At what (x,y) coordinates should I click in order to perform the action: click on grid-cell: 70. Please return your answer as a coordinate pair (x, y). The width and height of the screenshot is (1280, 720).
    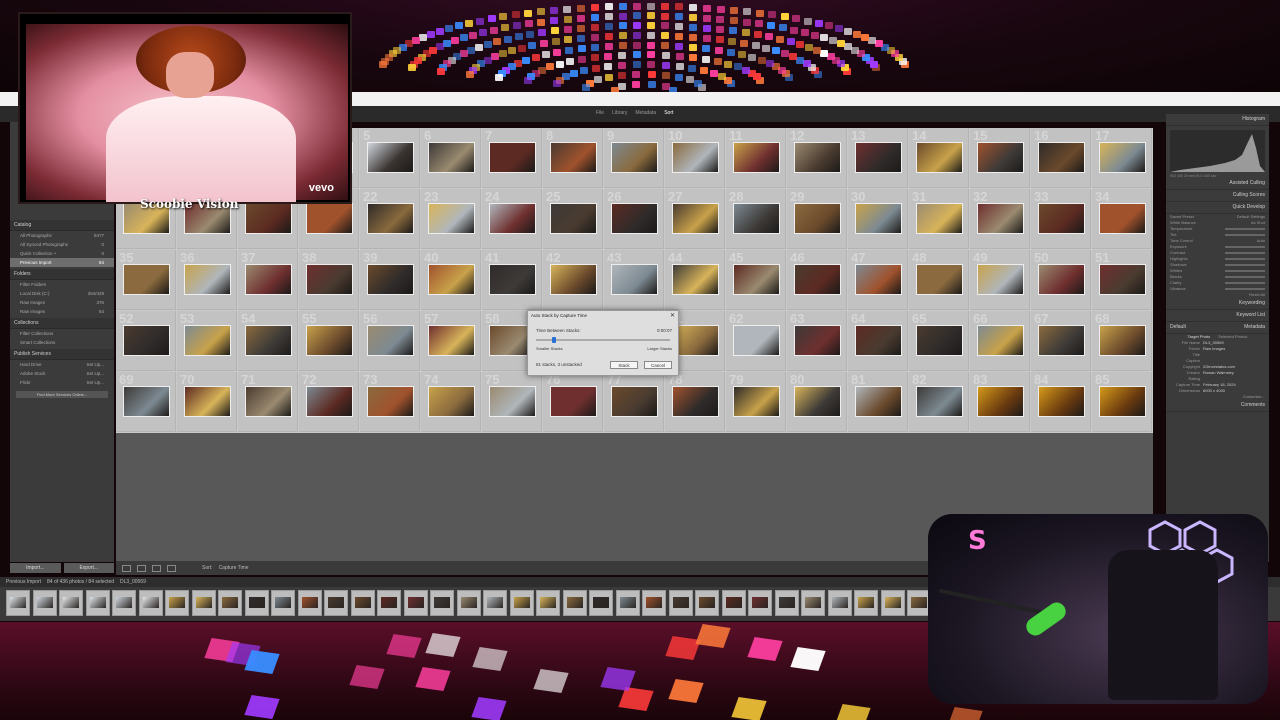
    Looking at the image, I should click on (207, 402).